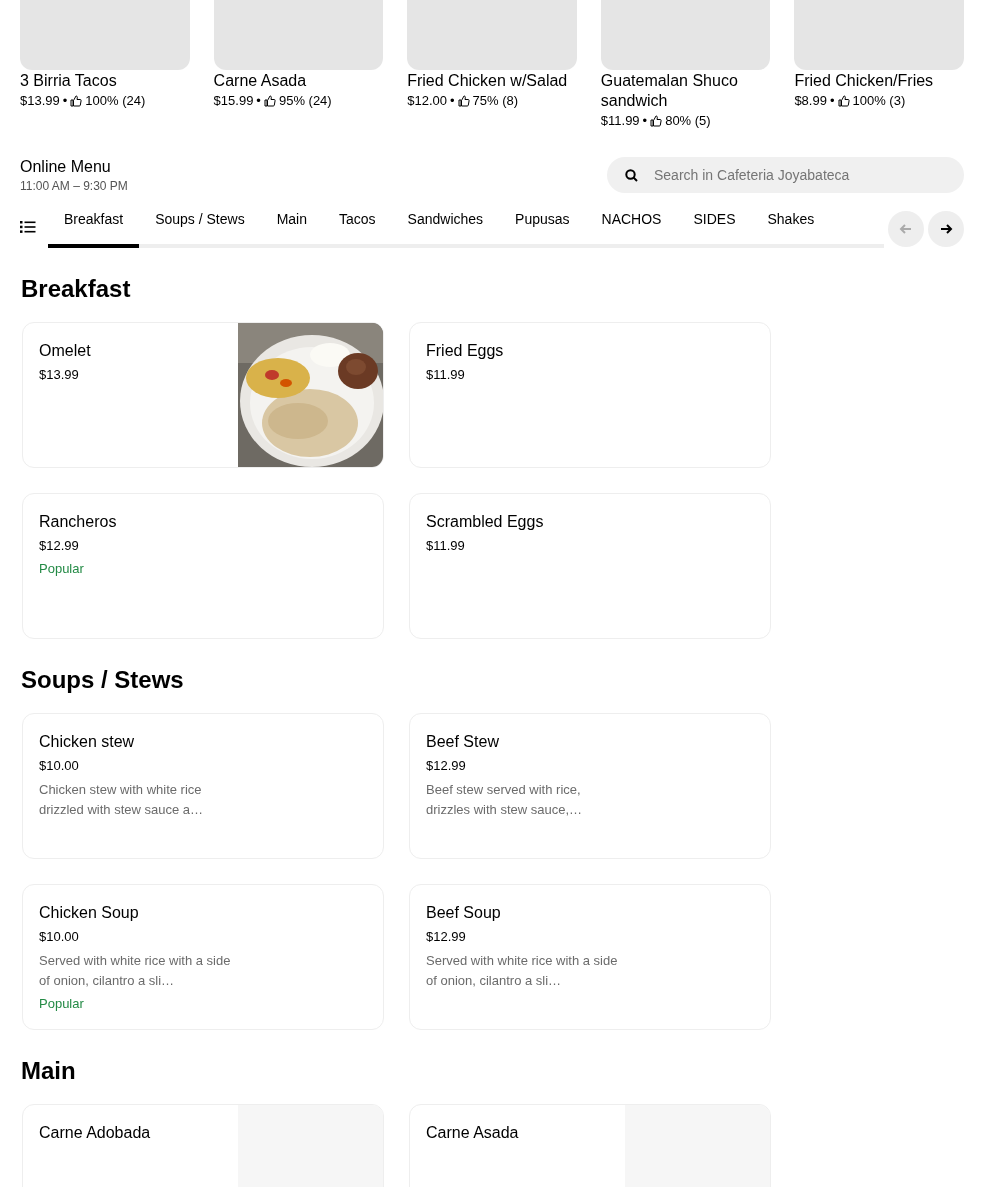 This screenshot has height=1187, width=984. Describe the element at coordinates (485, 522) in the screenshot. I see `item-name: Scrambled Eggs` at that location.